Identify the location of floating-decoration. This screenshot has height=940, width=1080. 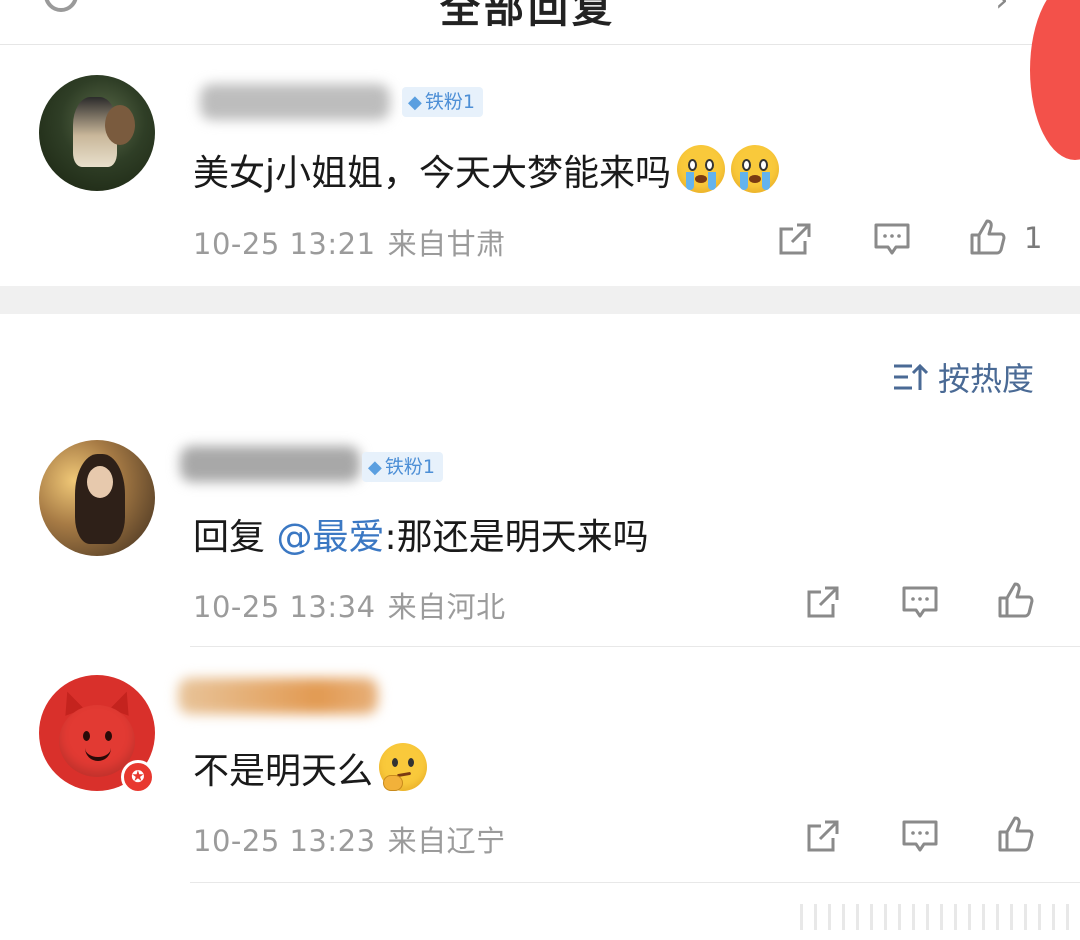
(1055, 80).